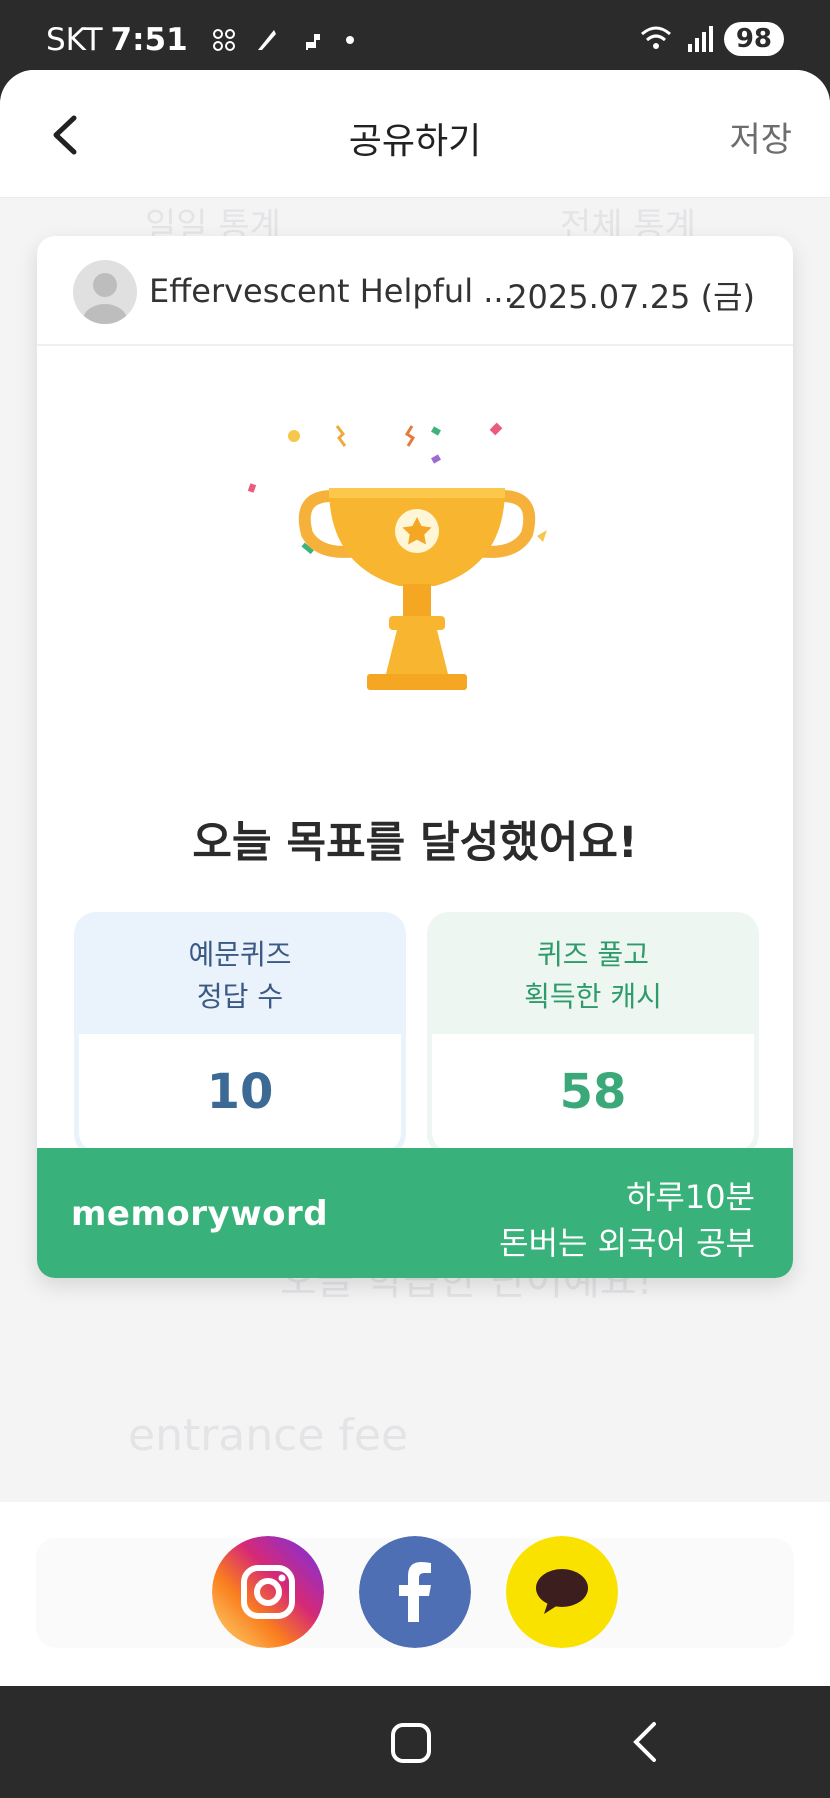  I want to click on share-panel, so click(415, 1594).